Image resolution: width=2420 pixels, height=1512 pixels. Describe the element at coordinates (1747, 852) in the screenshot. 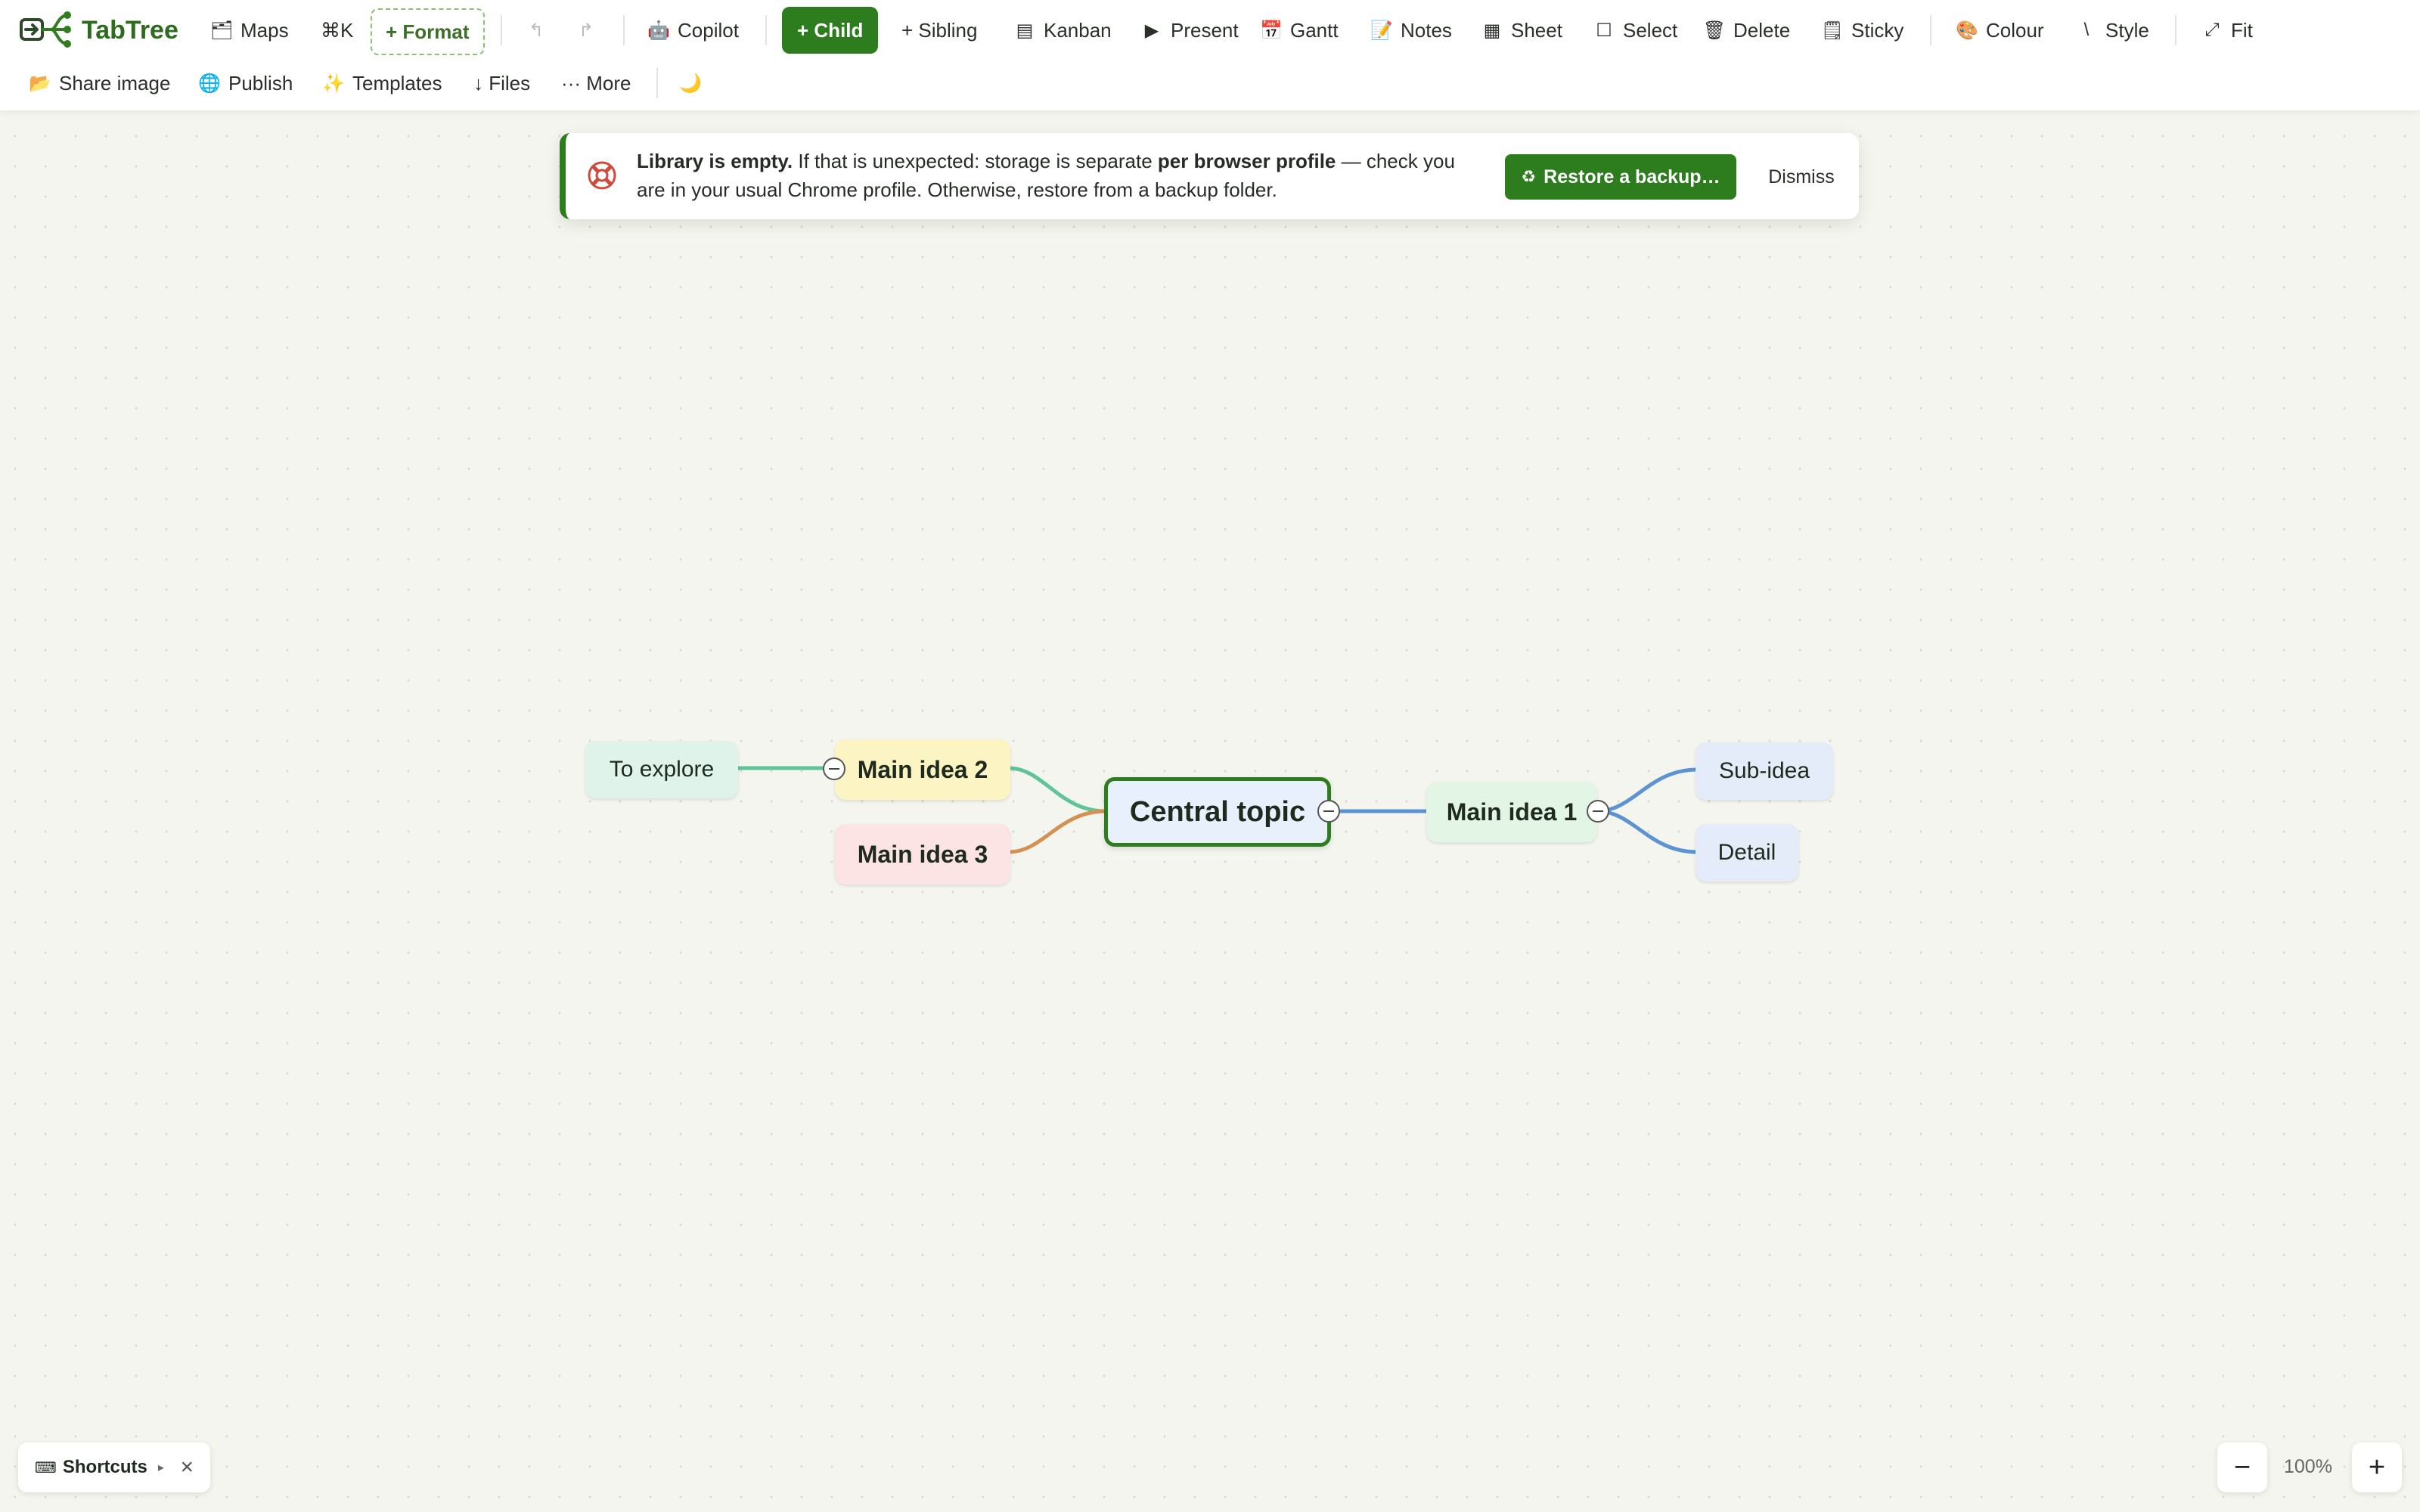

I see `node-detail: Detail` at that location.